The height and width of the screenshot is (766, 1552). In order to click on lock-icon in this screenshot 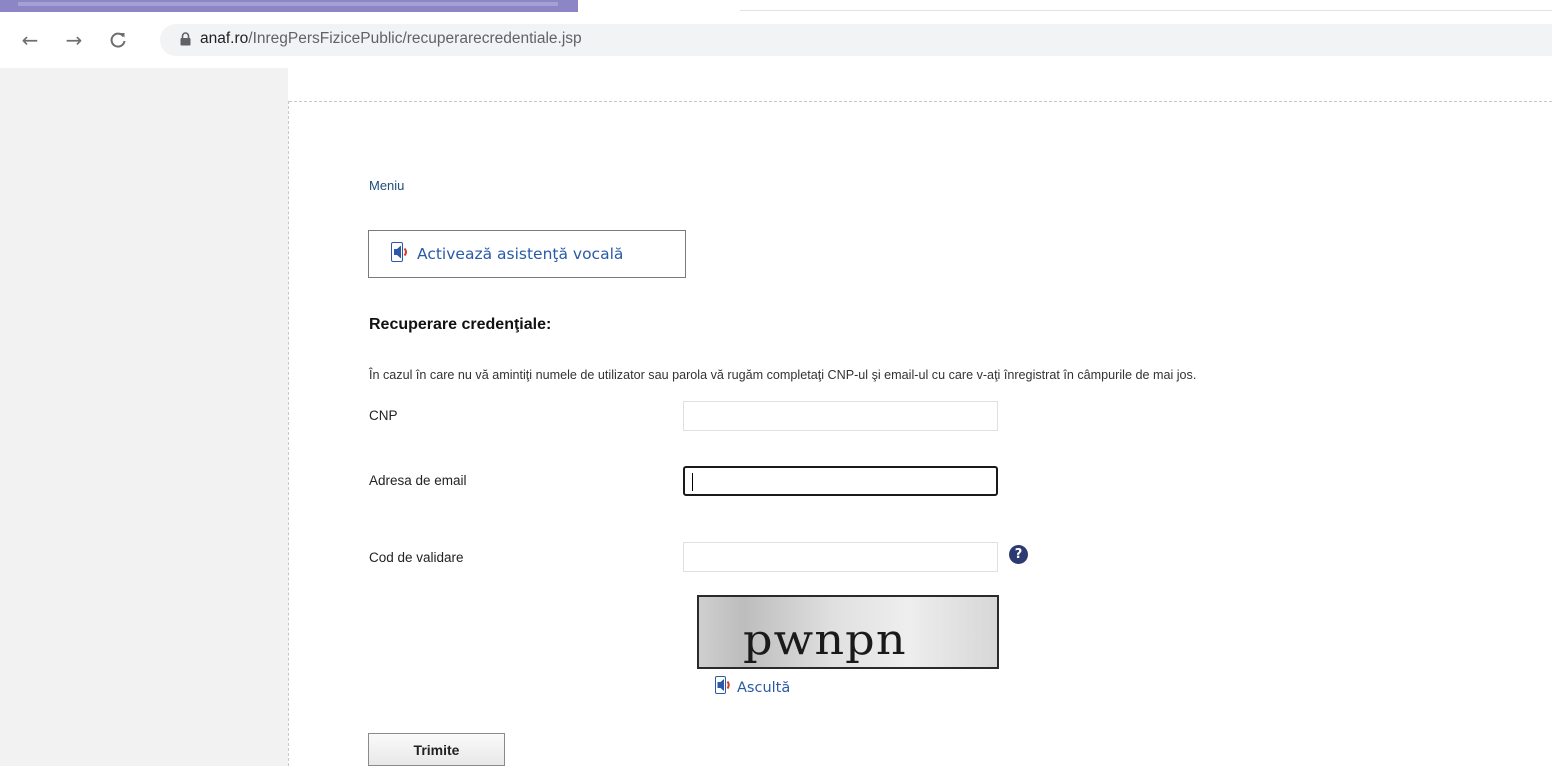, I will do `click(185, 41)`.